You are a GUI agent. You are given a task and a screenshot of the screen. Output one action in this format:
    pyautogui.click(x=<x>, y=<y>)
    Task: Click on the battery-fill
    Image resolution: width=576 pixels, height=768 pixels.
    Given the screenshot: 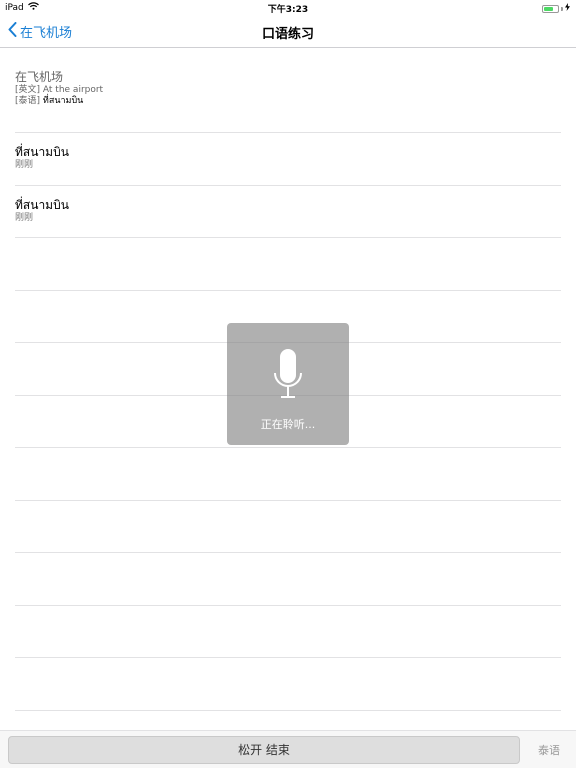 What is the action you would take?
    pyautogui.click(x=548, y=8)
    